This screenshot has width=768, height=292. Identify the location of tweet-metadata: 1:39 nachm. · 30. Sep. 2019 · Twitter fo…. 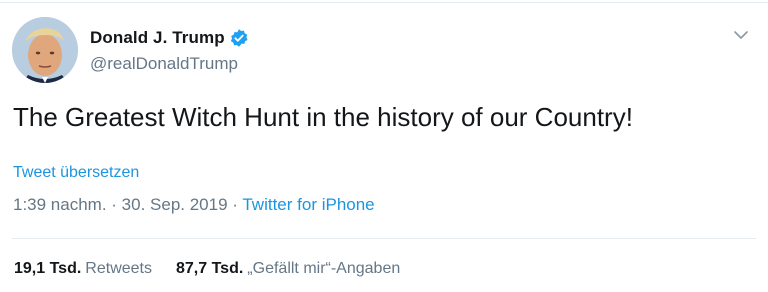
(194, 205).